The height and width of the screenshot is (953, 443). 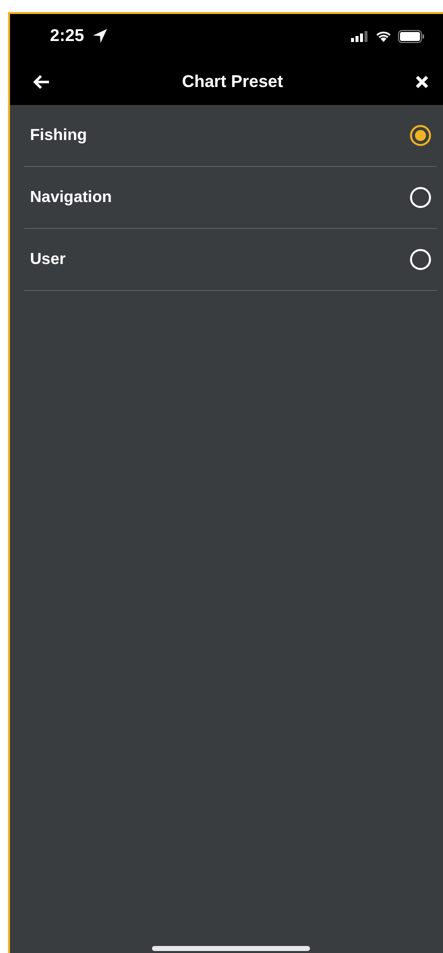 What do you see at coordinates (58, 135) in the screenshot?
I see `option-label: Fishing` at bounding box center [58, 135].